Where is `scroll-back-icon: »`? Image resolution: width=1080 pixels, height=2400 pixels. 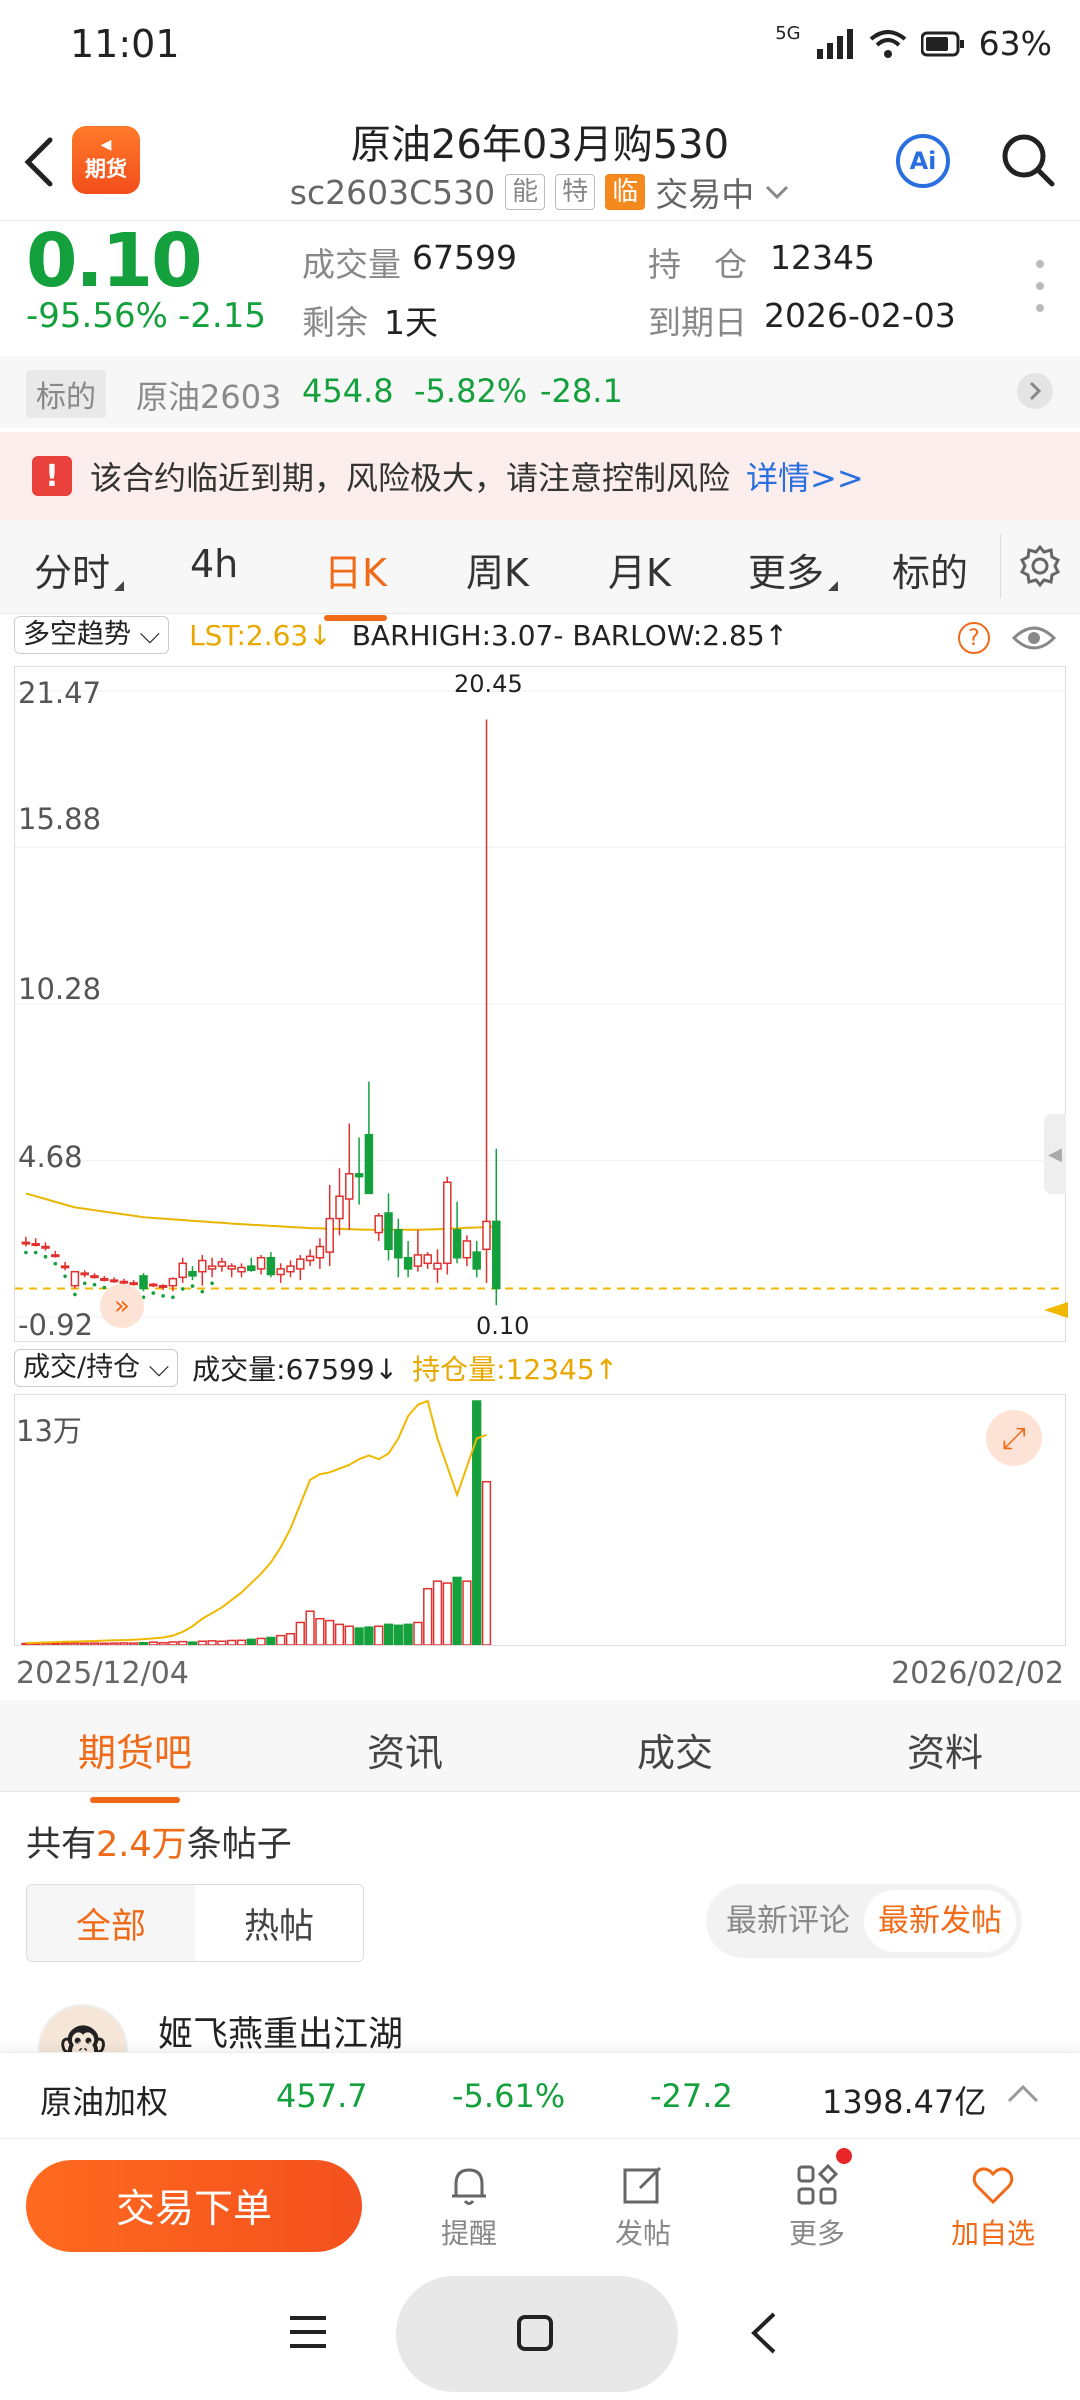
scroll-back-icon: » is located at coordinates (122, 1306).